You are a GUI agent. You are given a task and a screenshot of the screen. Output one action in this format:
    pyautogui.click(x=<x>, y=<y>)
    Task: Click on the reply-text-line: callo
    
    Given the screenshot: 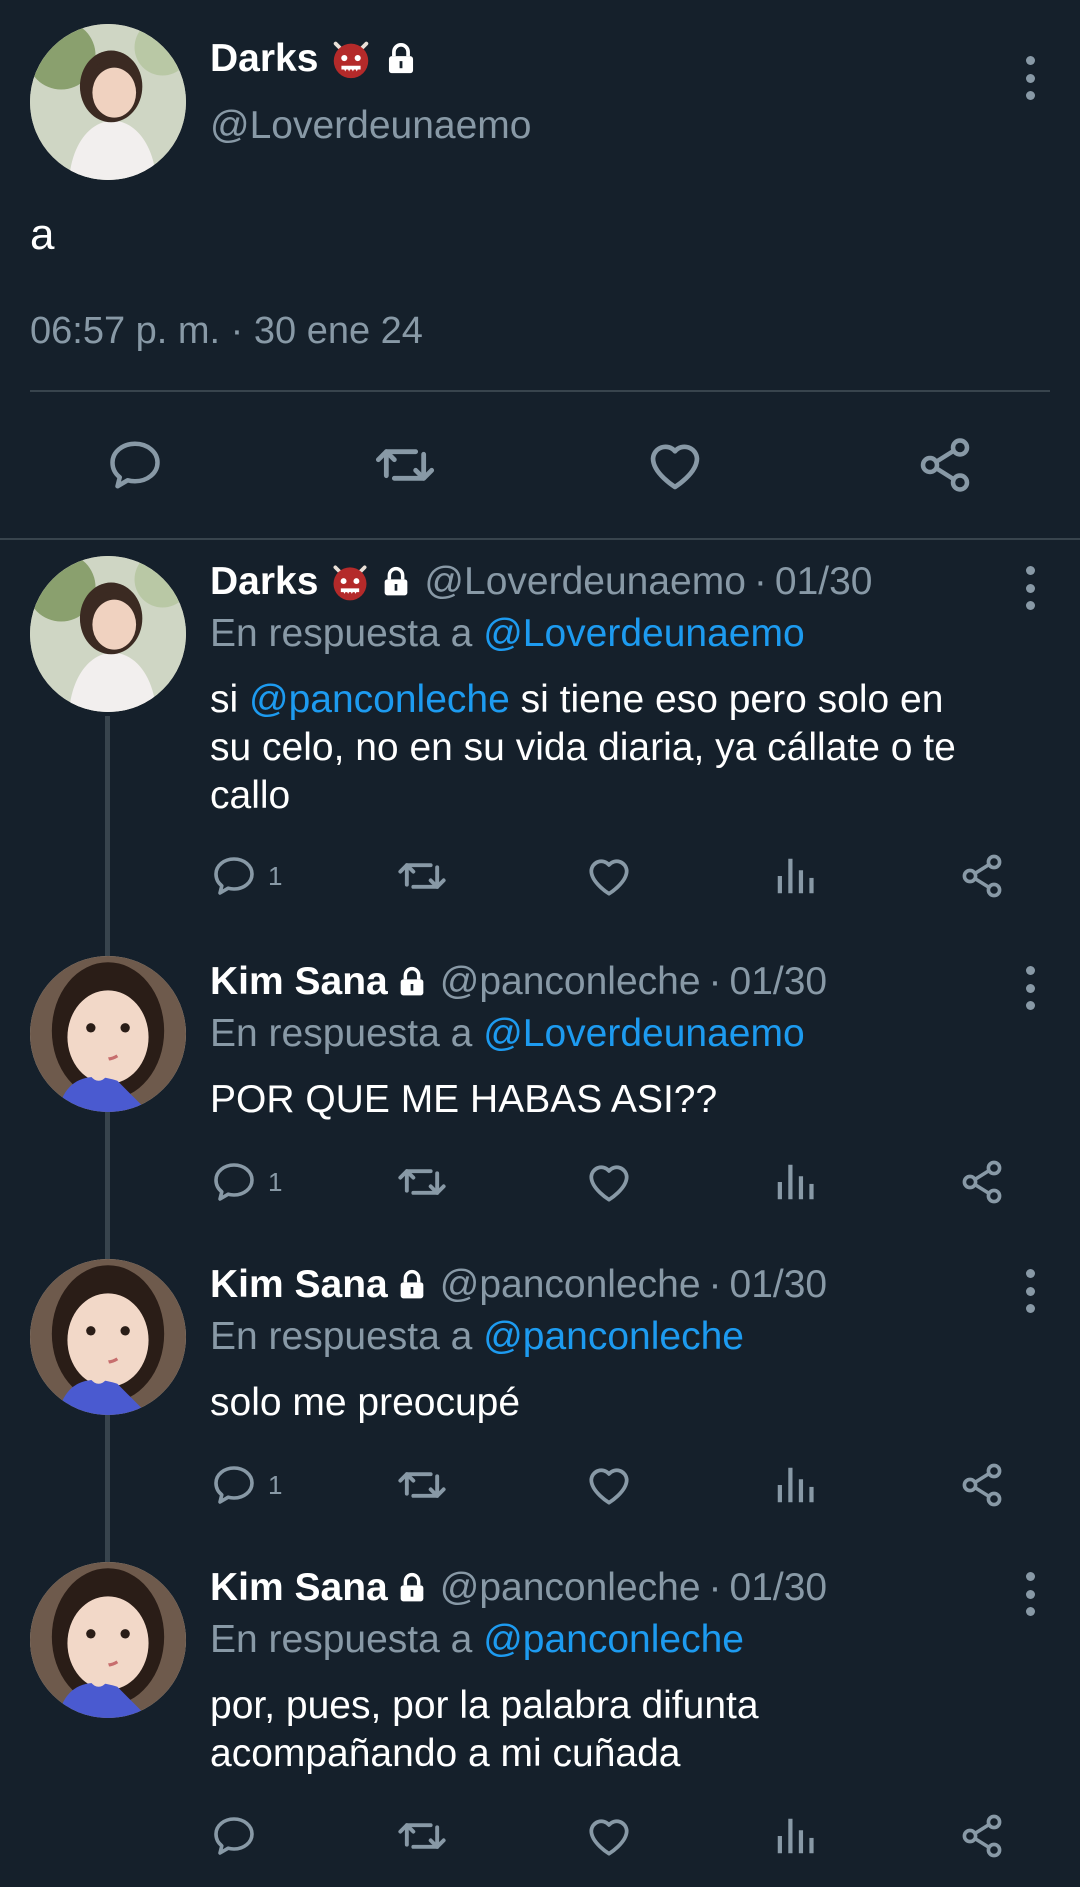 What is the action you would take?
    pyautogui.click(x=250, y=795)
    